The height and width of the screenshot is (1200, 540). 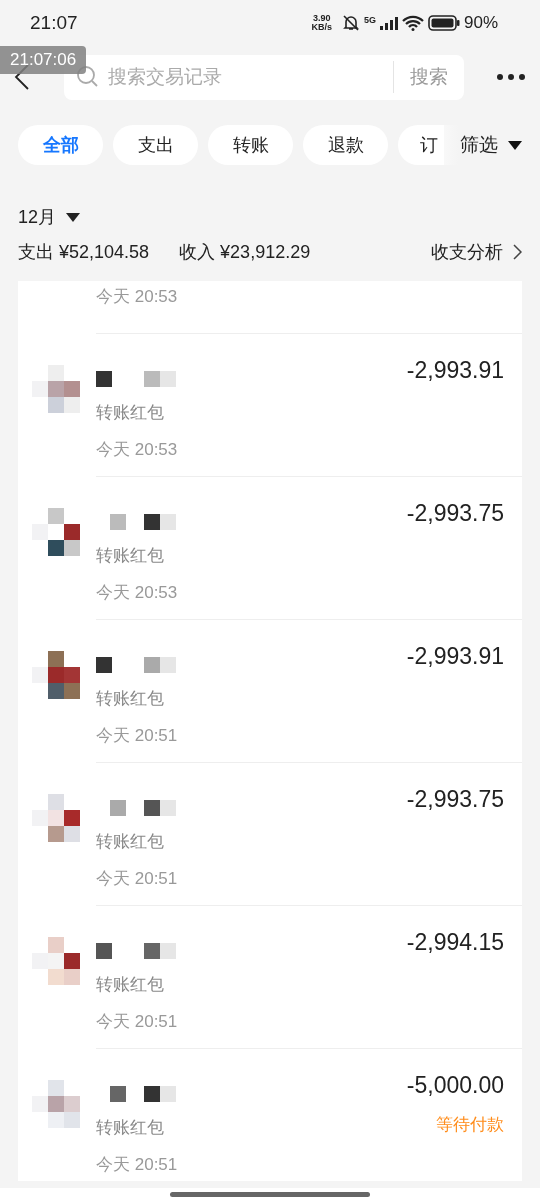 What do you see at coordinates (245, 252) in the screenshot?
I see `income-total: 收入 ¥23,912.29` at bounding box center [245, 252].